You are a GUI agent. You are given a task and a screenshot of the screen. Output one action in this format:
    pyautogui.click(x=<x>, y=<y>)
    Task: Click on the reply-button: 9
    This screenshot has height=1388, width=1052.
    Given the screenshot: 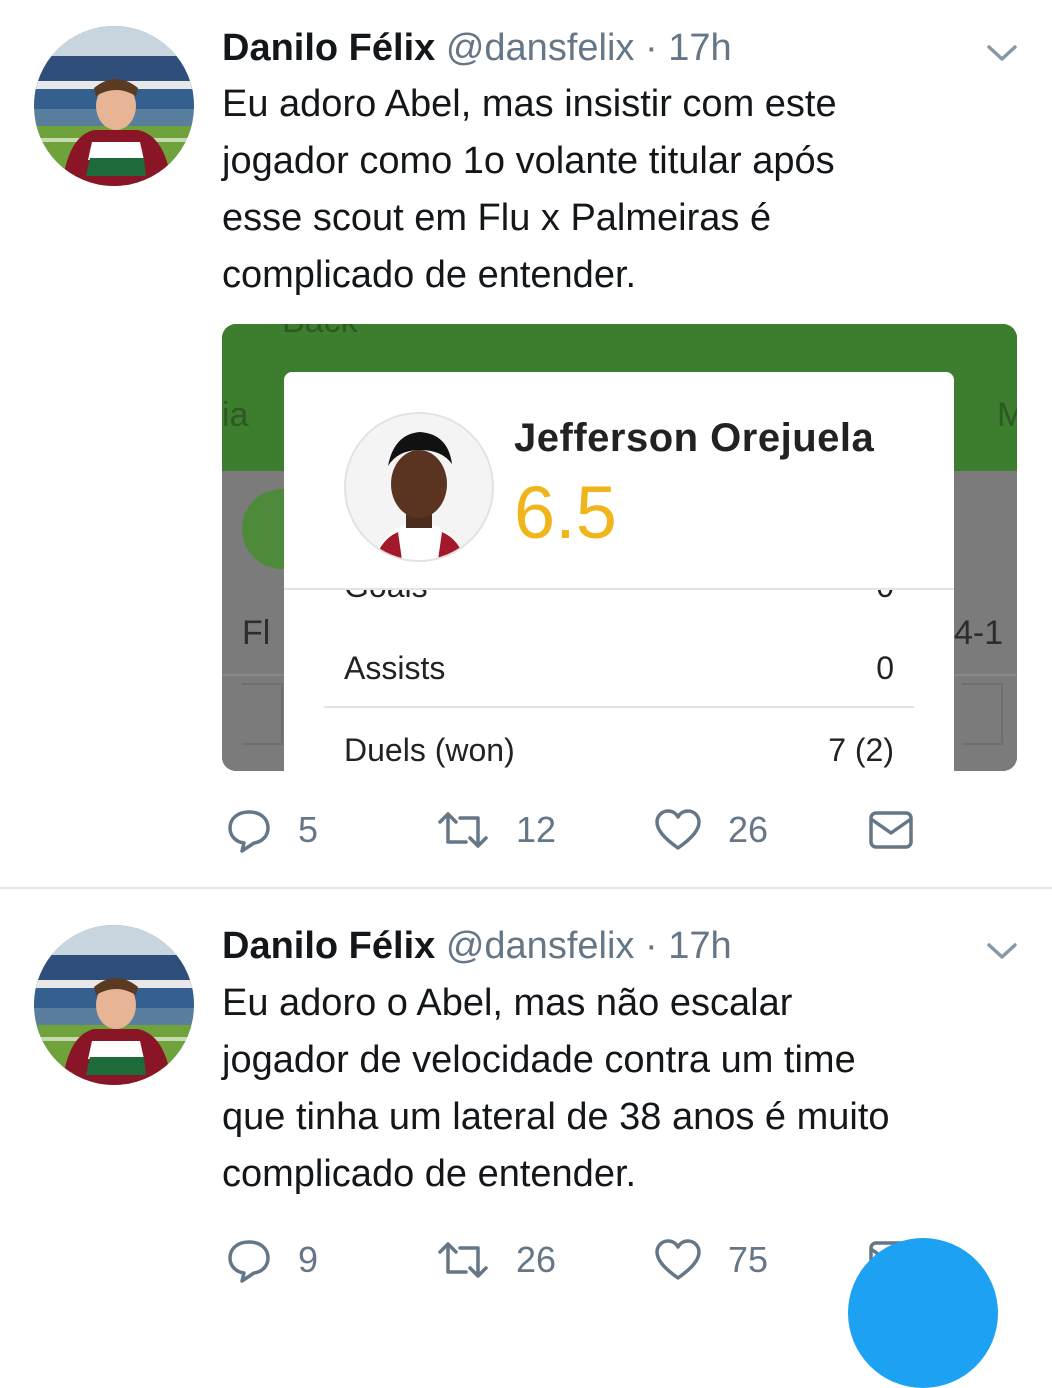 What is the action you would take?
    pyautogui.click(x=272, y=1260)
    